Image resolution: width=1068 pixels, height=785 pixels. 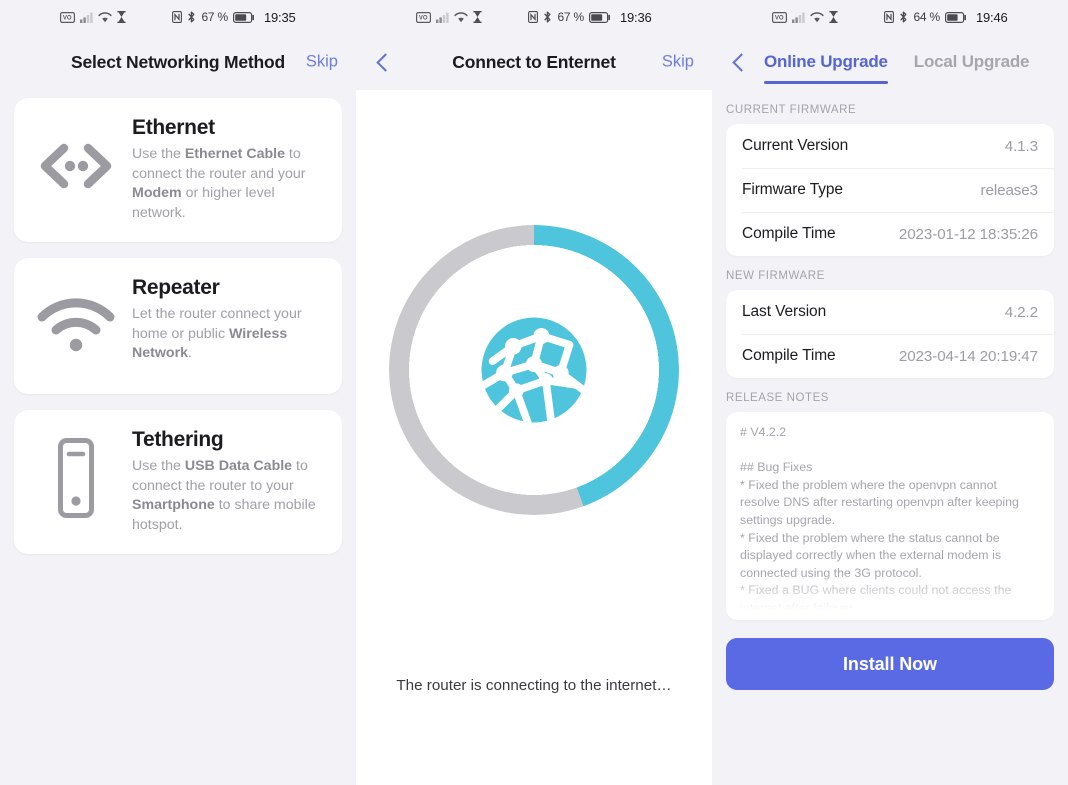 What do you see at coordinates (972, 62) in the screenshot?
I see `tab-local-upgrade: Local Upgrade` at bounding box center [972, 62].